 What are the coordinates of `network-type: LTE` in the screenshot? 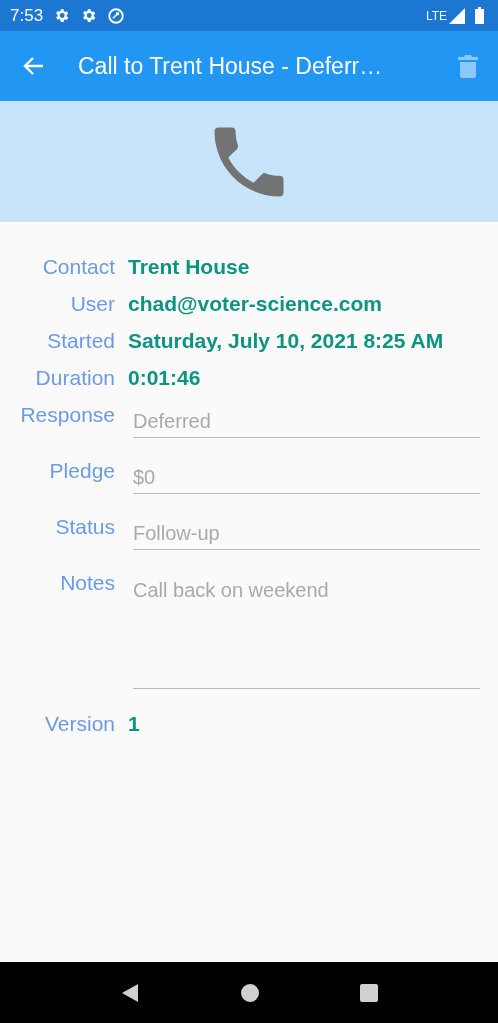 It's located at (436, 15).